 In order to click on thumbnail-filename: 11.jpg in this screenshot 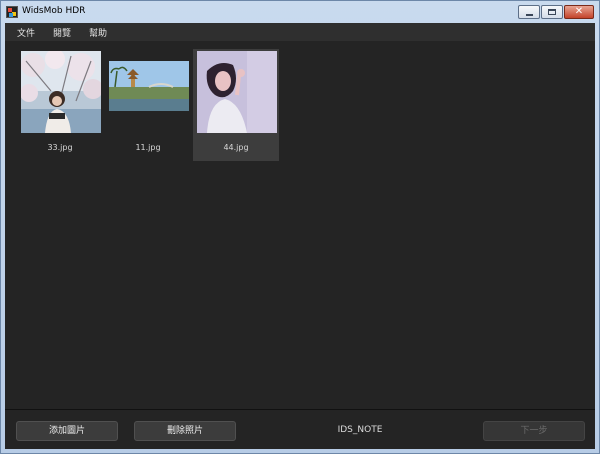, I will do `click(148, 147)`.